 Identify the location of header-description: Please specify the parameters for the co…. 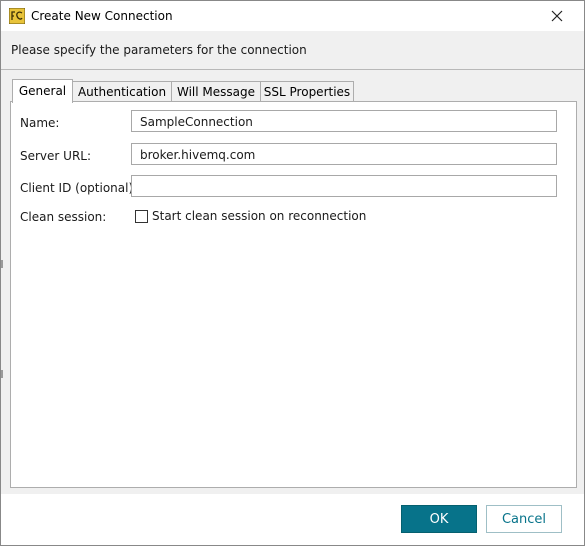
(159, 50).